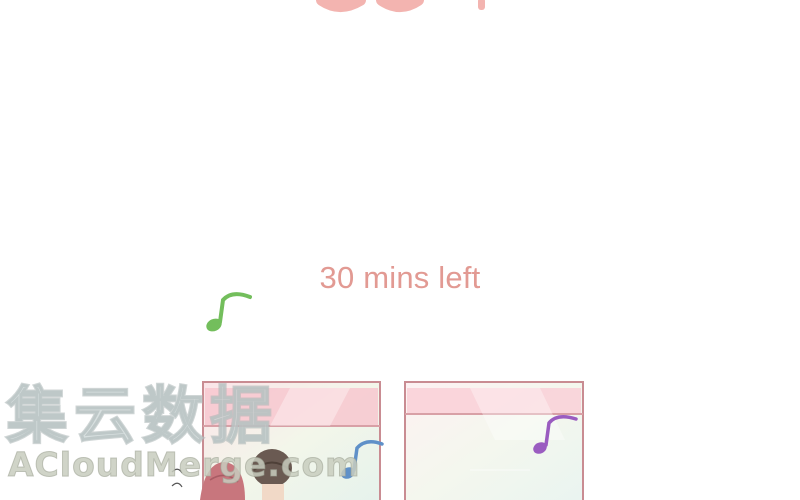 The width and height of the screenshot is (800, 500). What do you see at coordinates (229, 312) in the screenshot?
I see `music-note-icon` at bounding box center [229, 312].